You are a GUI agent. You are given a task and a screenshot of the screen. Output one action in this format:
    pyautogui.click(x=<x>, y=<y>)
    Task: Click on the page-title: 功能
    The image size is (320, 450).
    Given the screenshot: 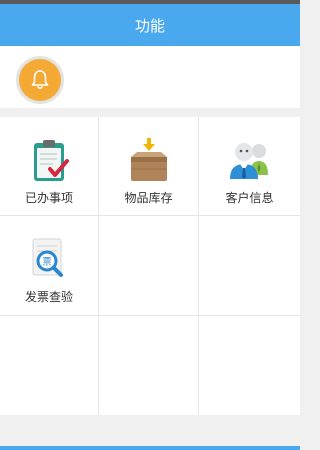 What is the action you would take?
    pyautogui.click(x=149, y=25)
    